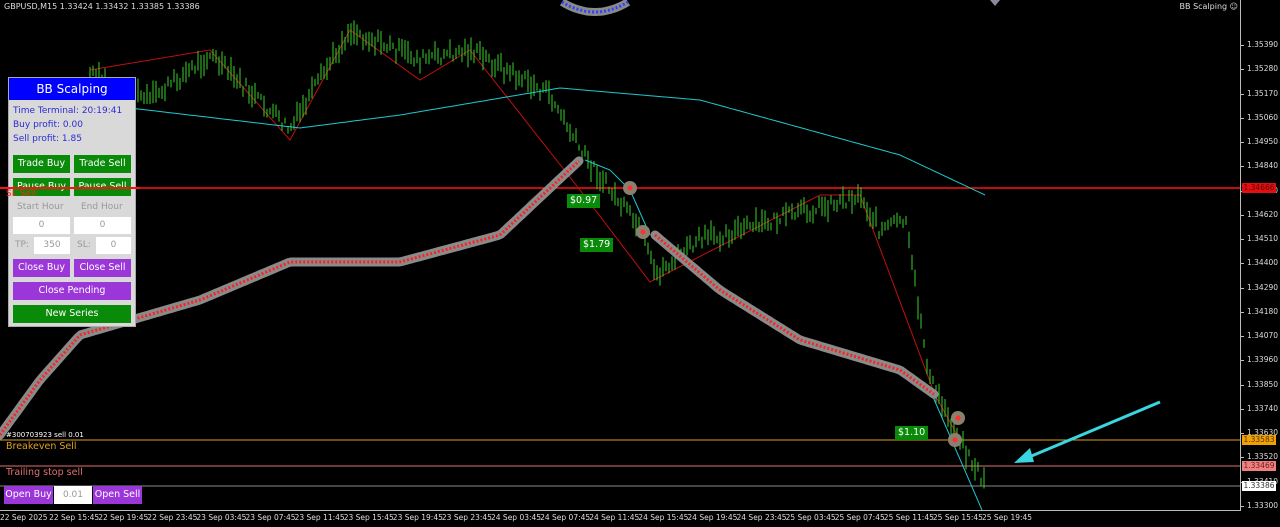 The height and width of the screenshot is (527, 1280). Describe the element at coordinates (270, 517) in the screenshot. I see `time-tick-label: 23 Sep 07:45` at that location.